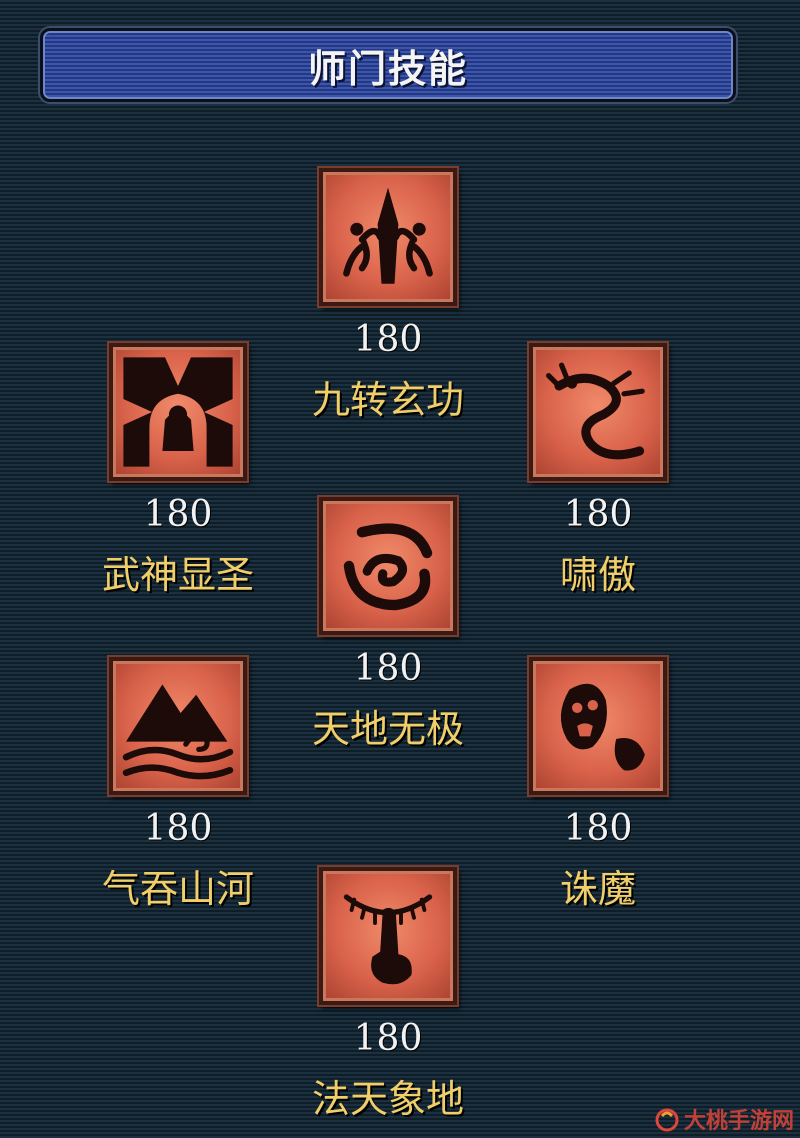 The width and height of the screenshot is (800, 1138). What do you see at coordinates (177, 889) in the screenshot?
I see `skill-name: 气吞山河` at bounding box center [177, 889].